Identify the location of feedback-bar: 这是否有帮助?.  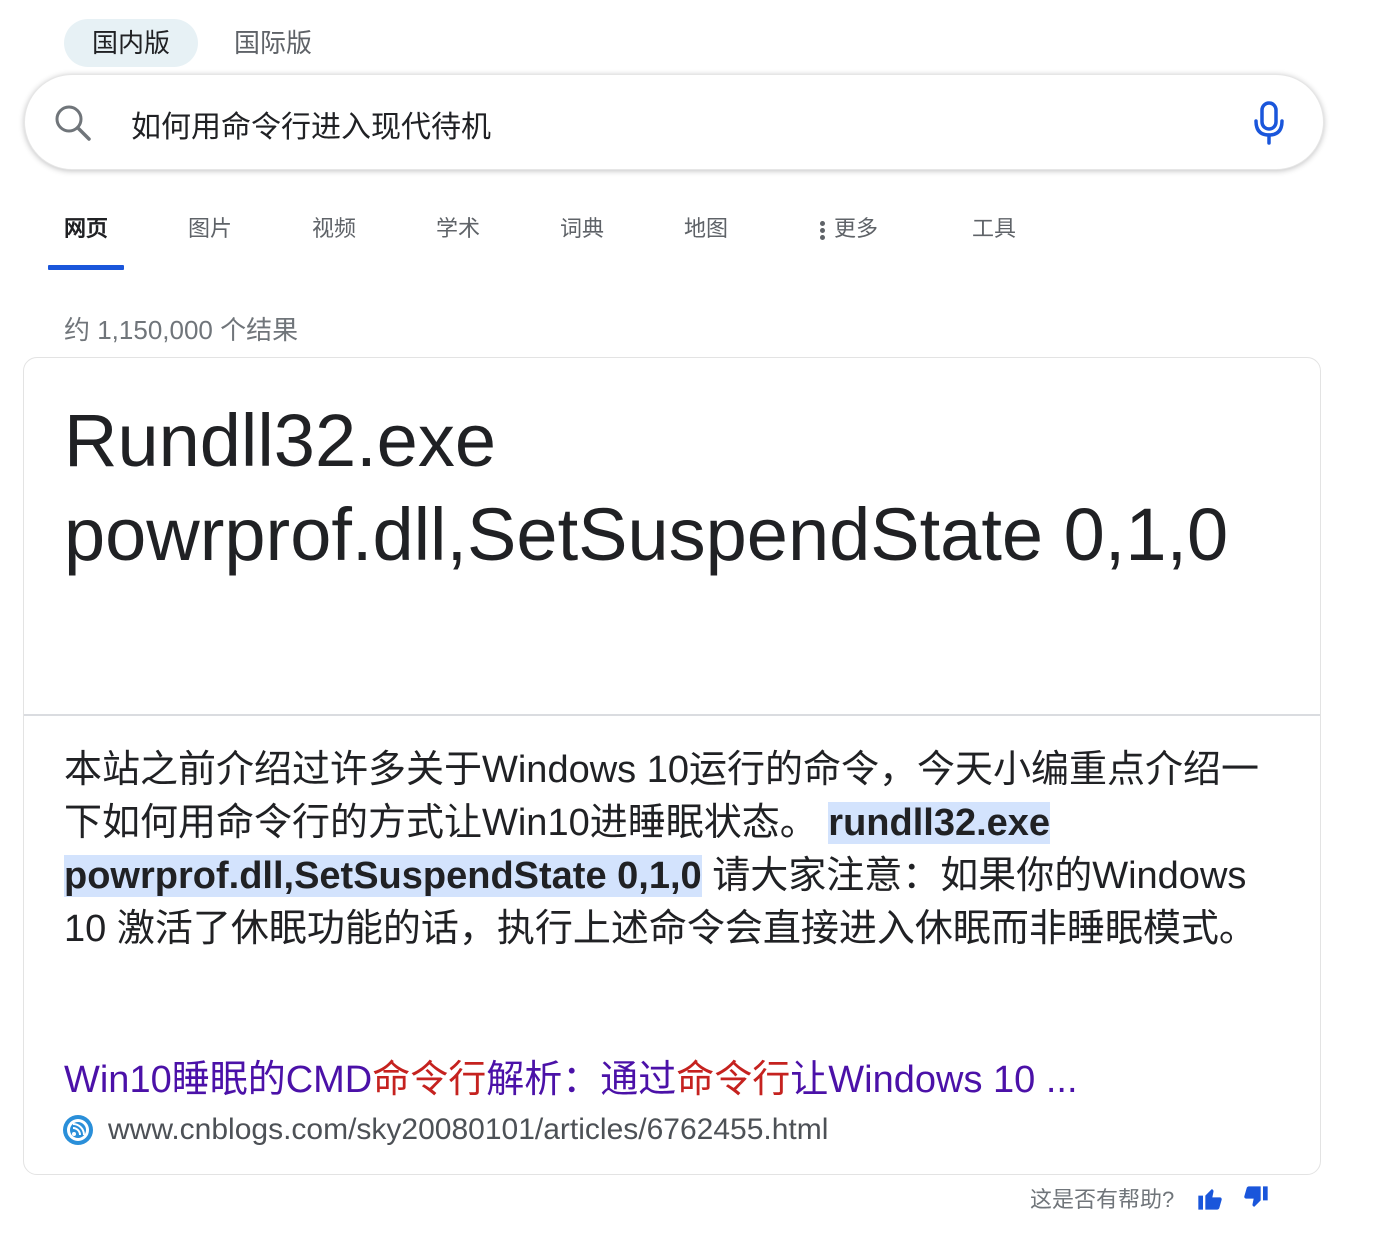
(1159, 1198).